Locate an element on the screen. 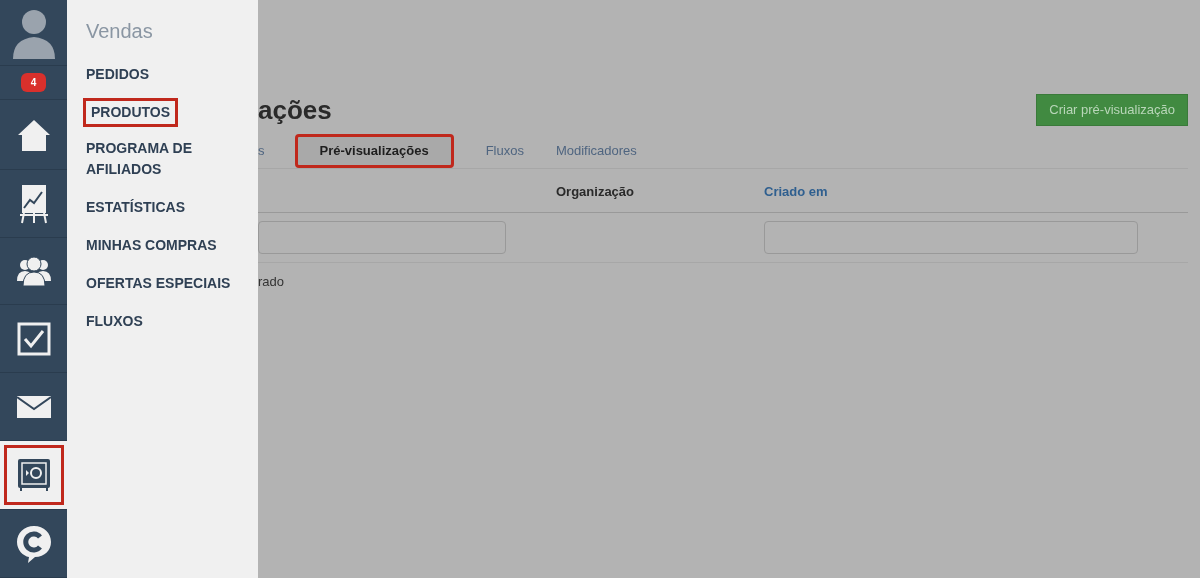  notification-badge: 4 is located at coordinates (33, 82).